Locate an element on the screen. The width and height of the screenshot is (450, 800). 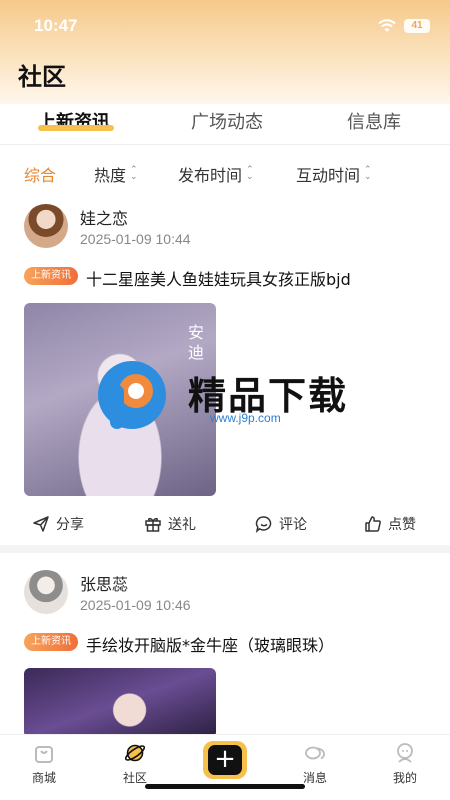
filter-overall: 综合 is located at coordinates (40, 174).